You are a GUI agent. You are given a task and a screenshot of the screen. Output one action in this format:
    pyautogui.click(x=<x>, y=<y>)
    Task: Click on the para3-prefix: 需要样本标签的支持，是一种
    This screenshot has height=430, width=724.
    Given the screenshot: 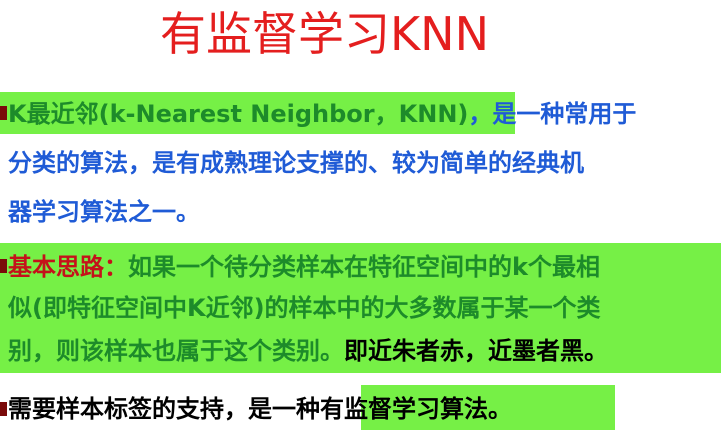 What is the action you would take?
    pyautogui.click(x=164, y=409)
    